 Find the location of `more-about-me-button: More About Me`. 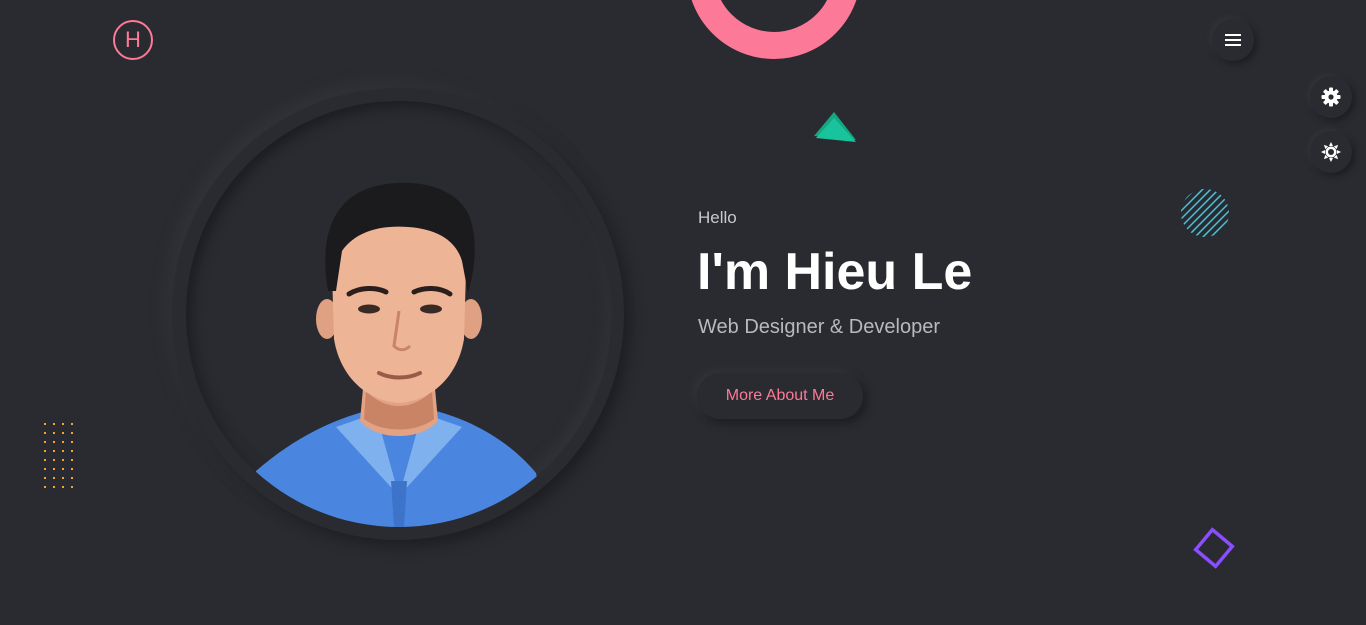

more-about-me-button: More About Me is located at coordinates (780, 396).